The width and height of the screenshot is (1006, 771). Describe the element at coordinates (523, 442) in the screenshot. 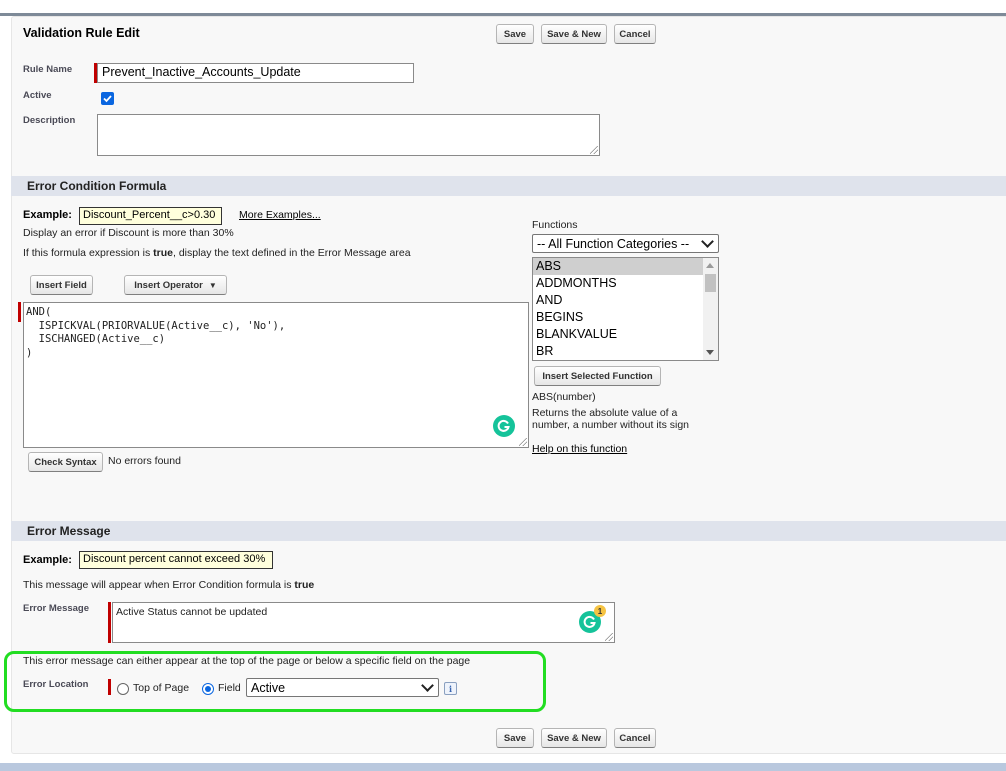

I see `formula-resize-grip-icon` at that location.